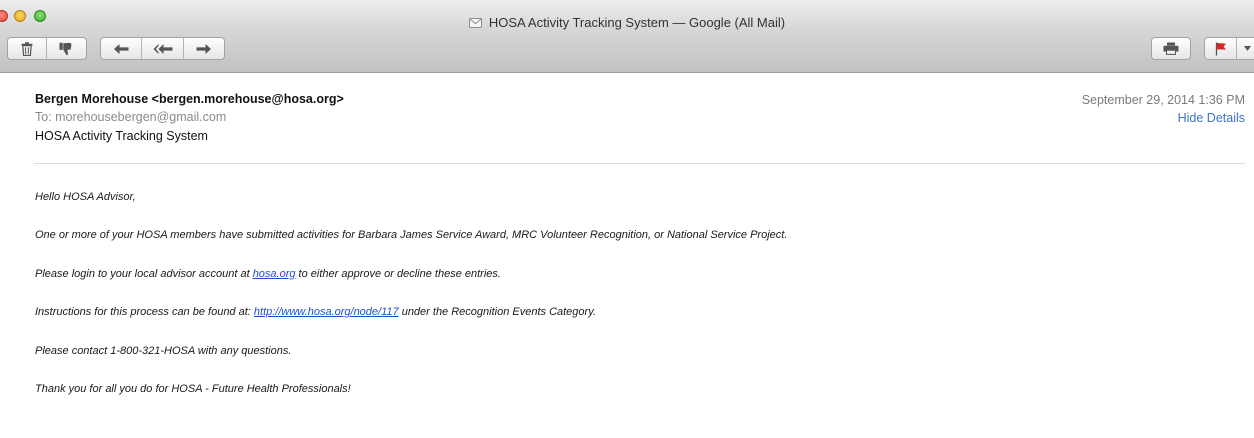 The height and width of the screenshot is (438, 1254). I want to click on header-divider, so click(639, 163).